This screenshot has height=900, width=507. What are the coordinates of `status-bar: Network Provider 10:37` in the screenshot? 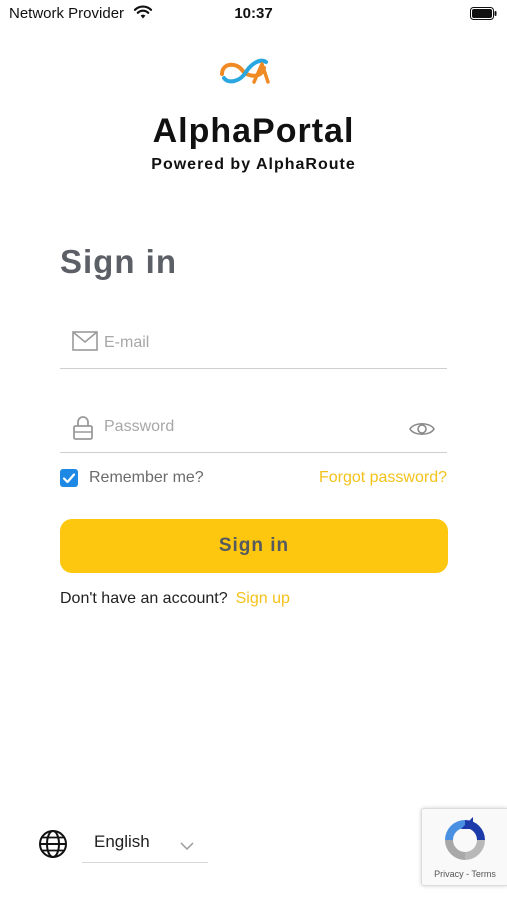 It's located at (253, 14).